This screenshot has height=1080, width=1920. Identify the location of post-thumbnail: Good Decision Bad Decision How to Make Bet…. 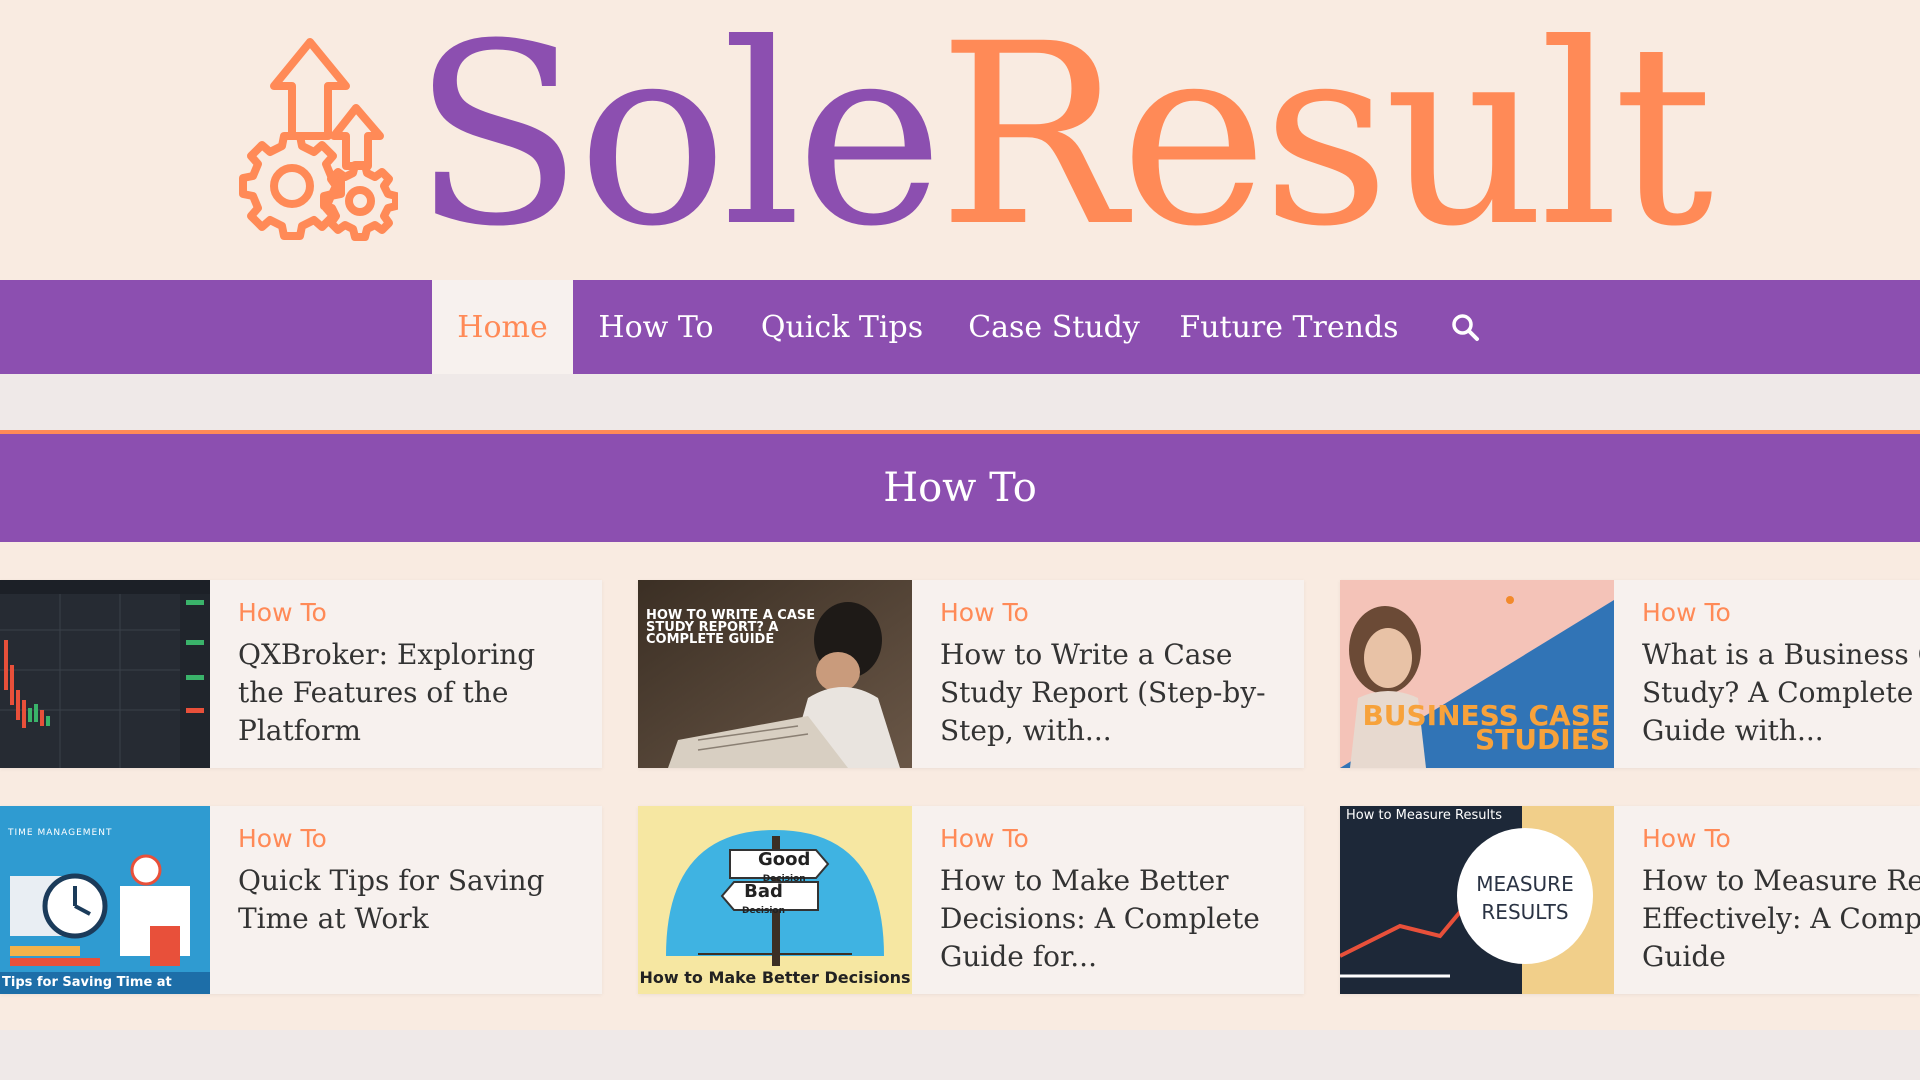
(775, 900).